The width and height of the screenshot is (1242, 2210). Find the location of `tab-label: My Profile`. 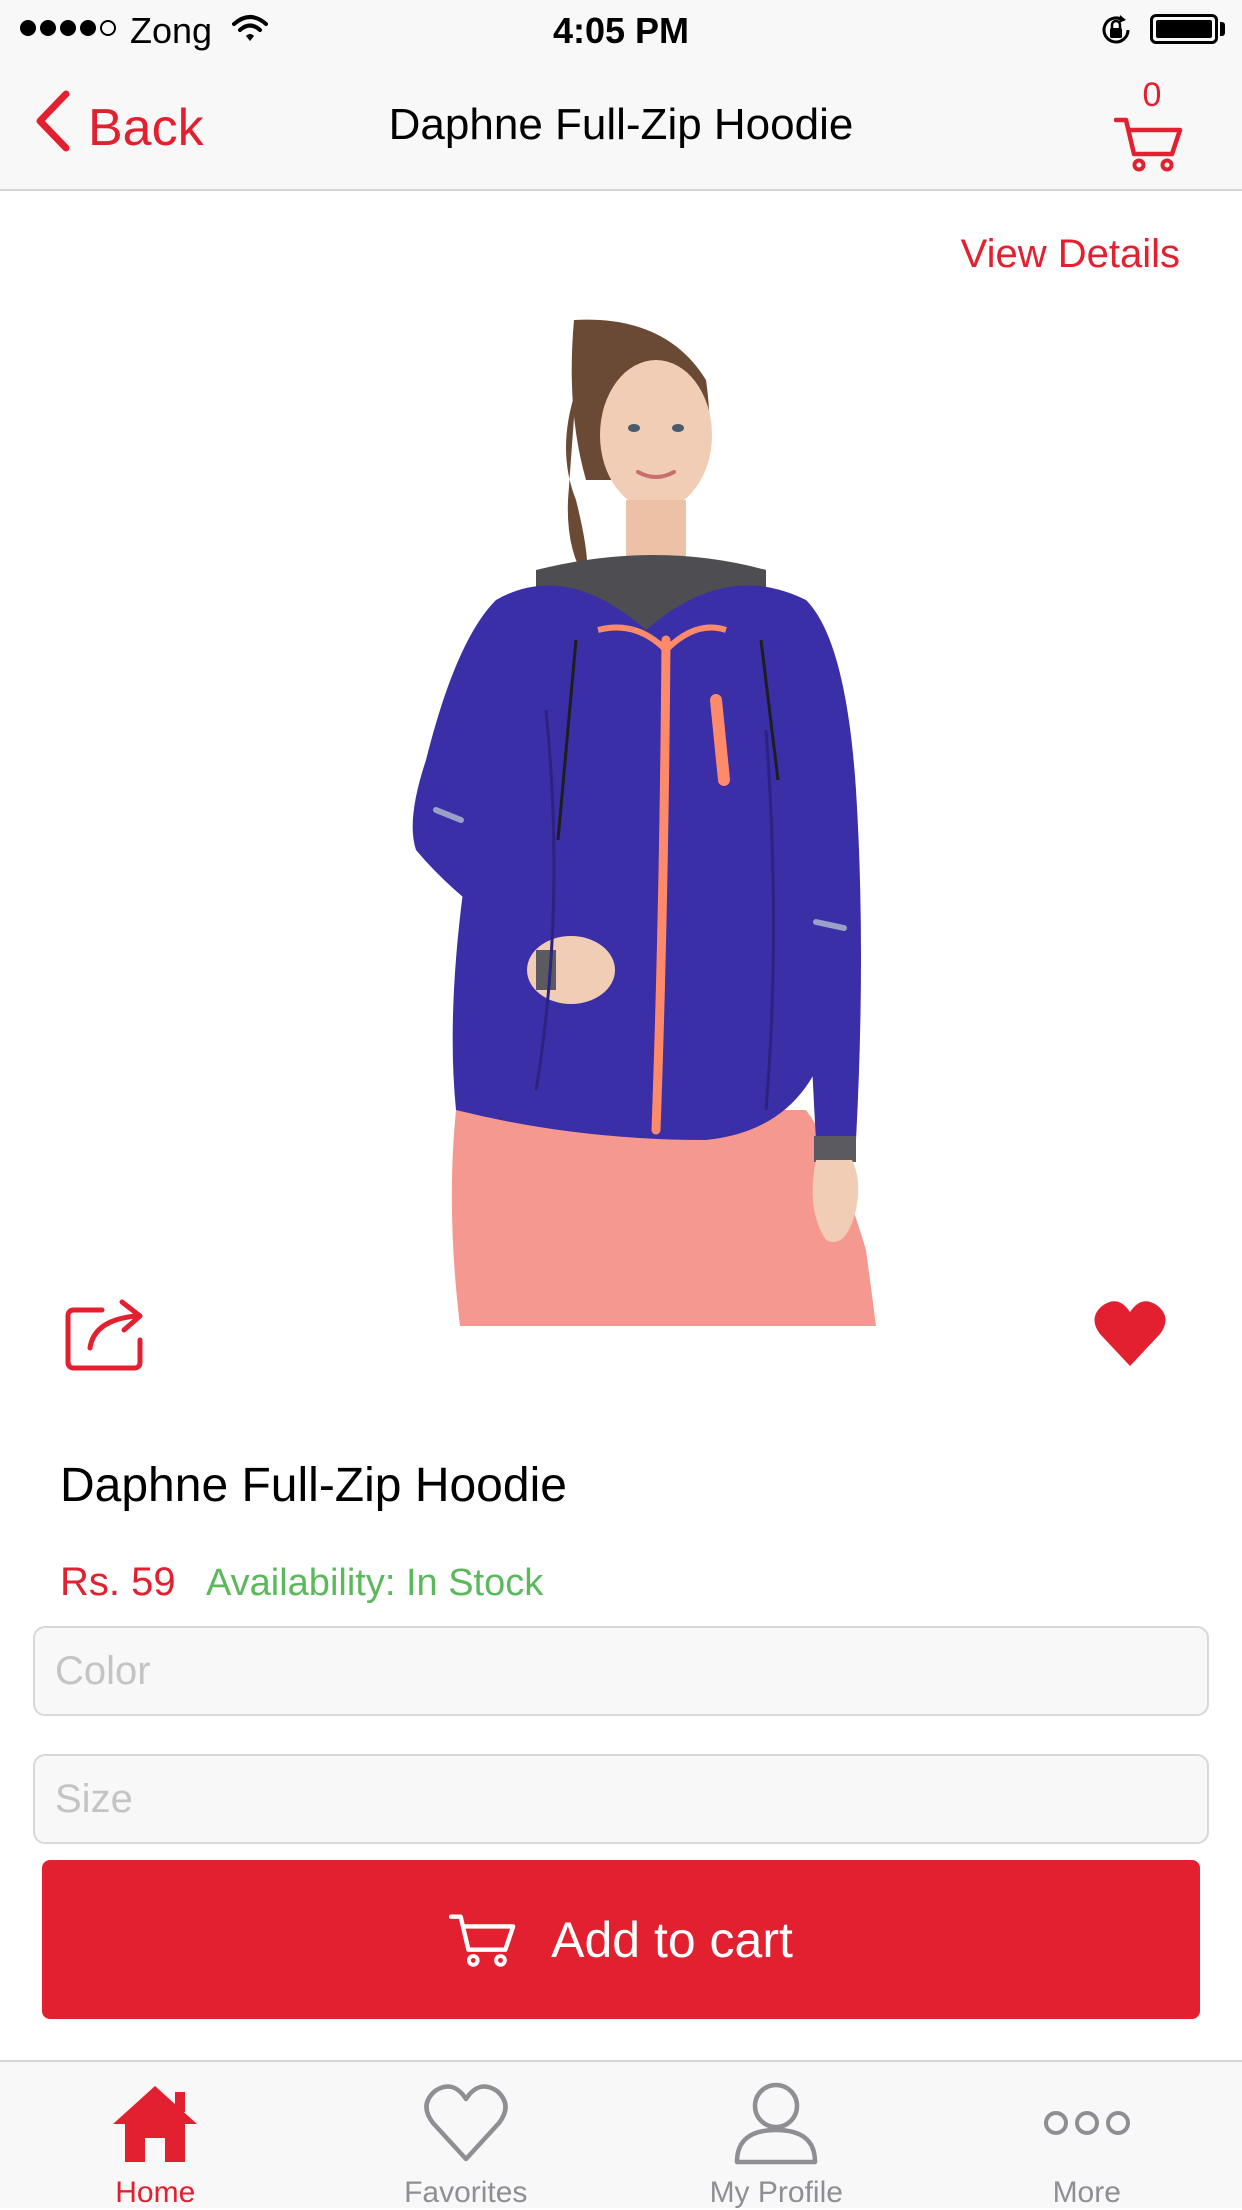

tab-label: My Profile is located at coordinates (776, 2193).